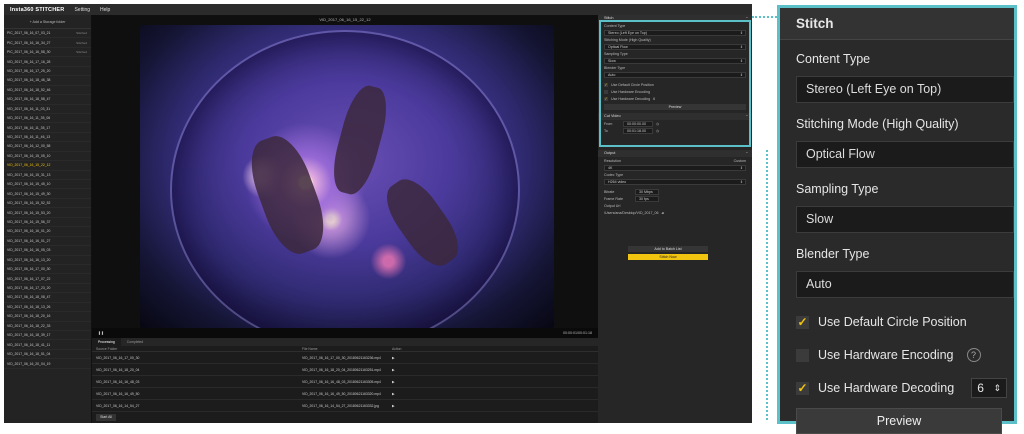  I want to click on file-list-item: VID_2017_06_16_18_58_47, so click(47, 100).